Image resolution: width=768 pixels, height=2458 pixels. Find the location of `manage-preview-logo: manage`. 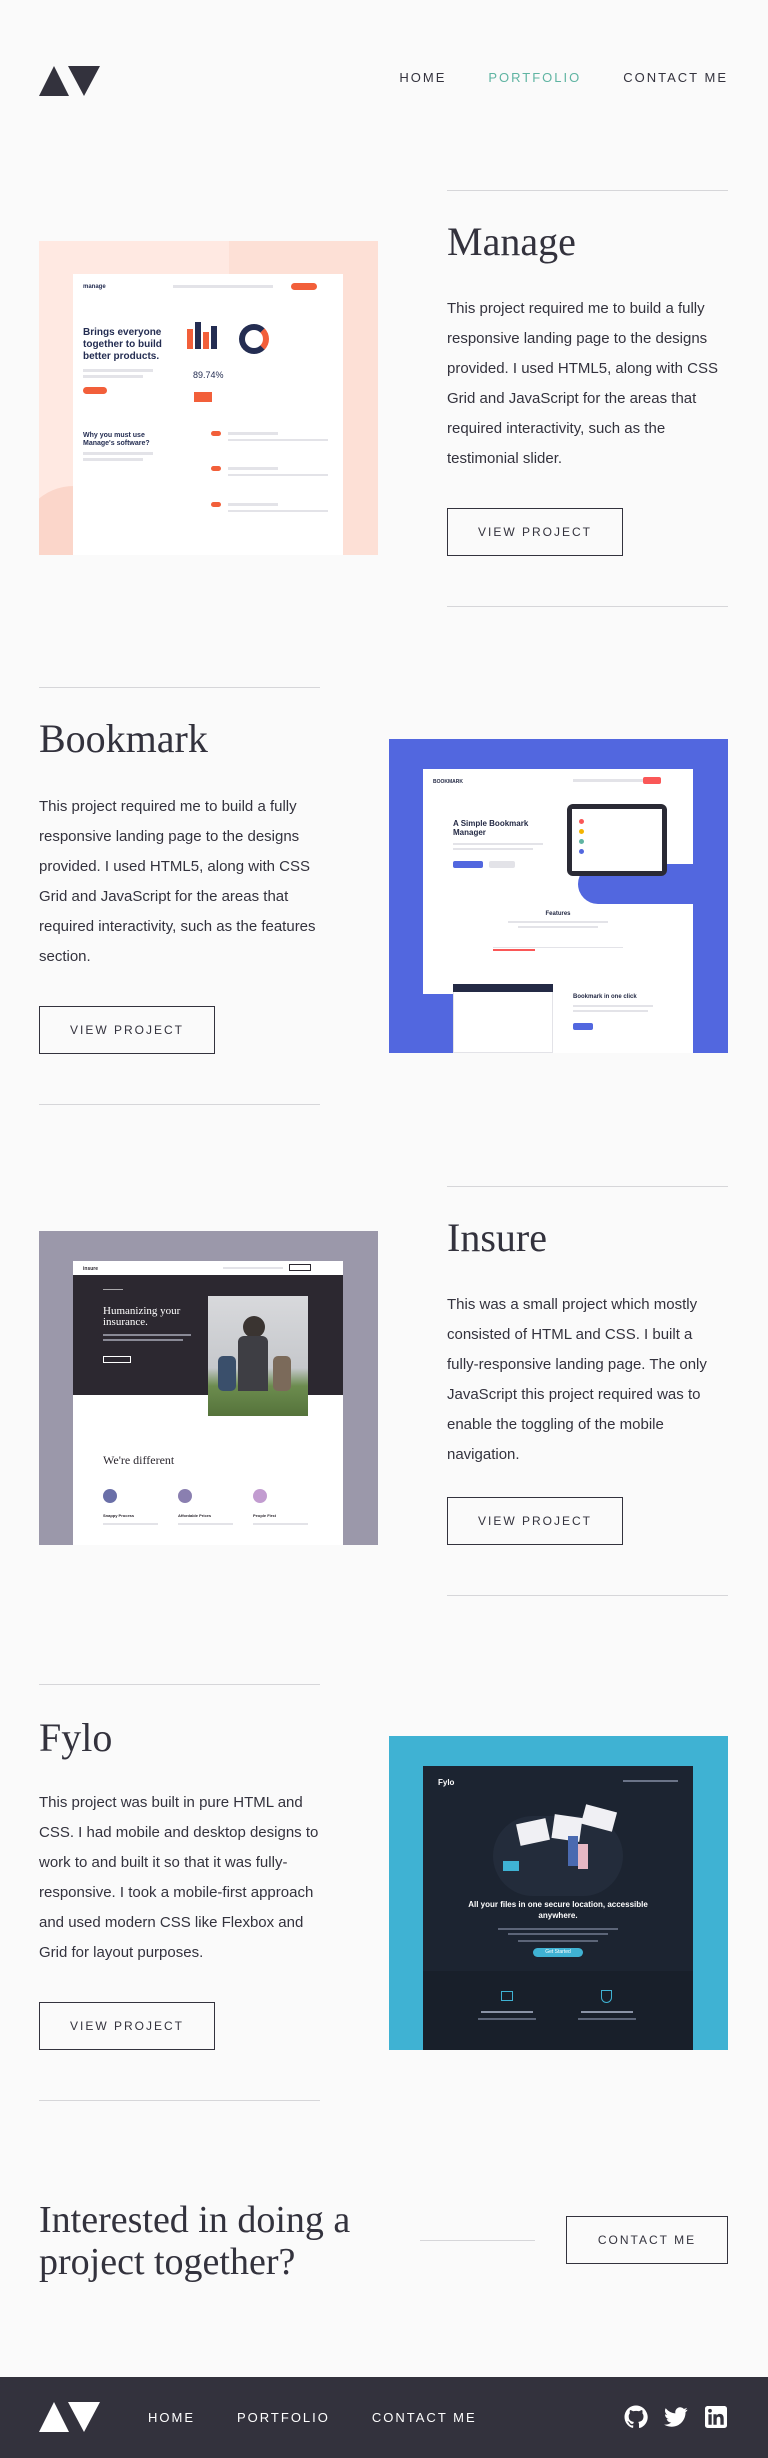

manage-preview-logo: manage is located at coordinates (94, 287).